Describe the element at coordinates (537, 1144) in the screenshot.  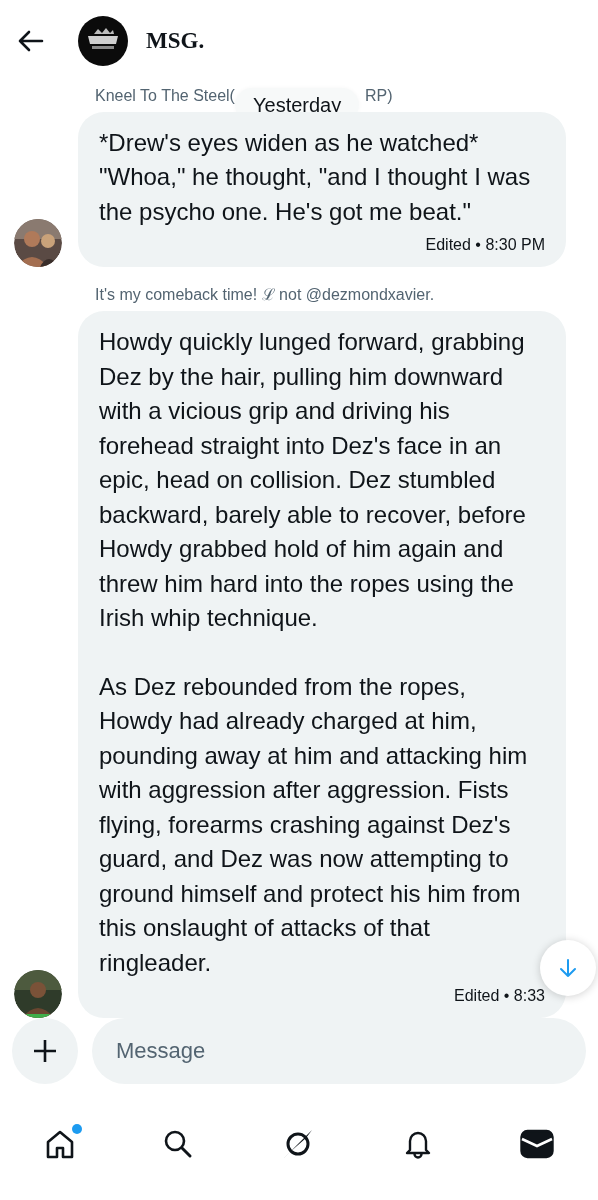
I see `mail-icon` at that location.